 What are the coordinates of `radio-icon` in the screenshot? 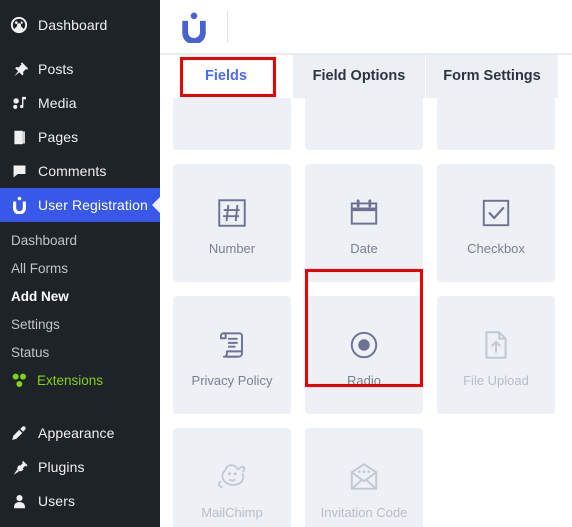 It's located at (364, 345).